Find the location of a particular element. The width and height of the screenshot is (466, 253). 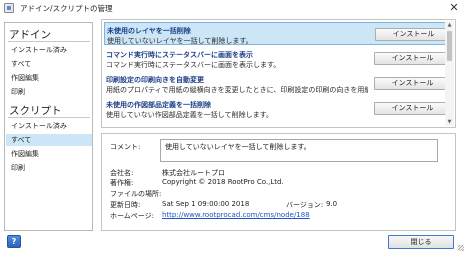

file-location-label: ファイルの場所: is located at coordinates (136, 194).